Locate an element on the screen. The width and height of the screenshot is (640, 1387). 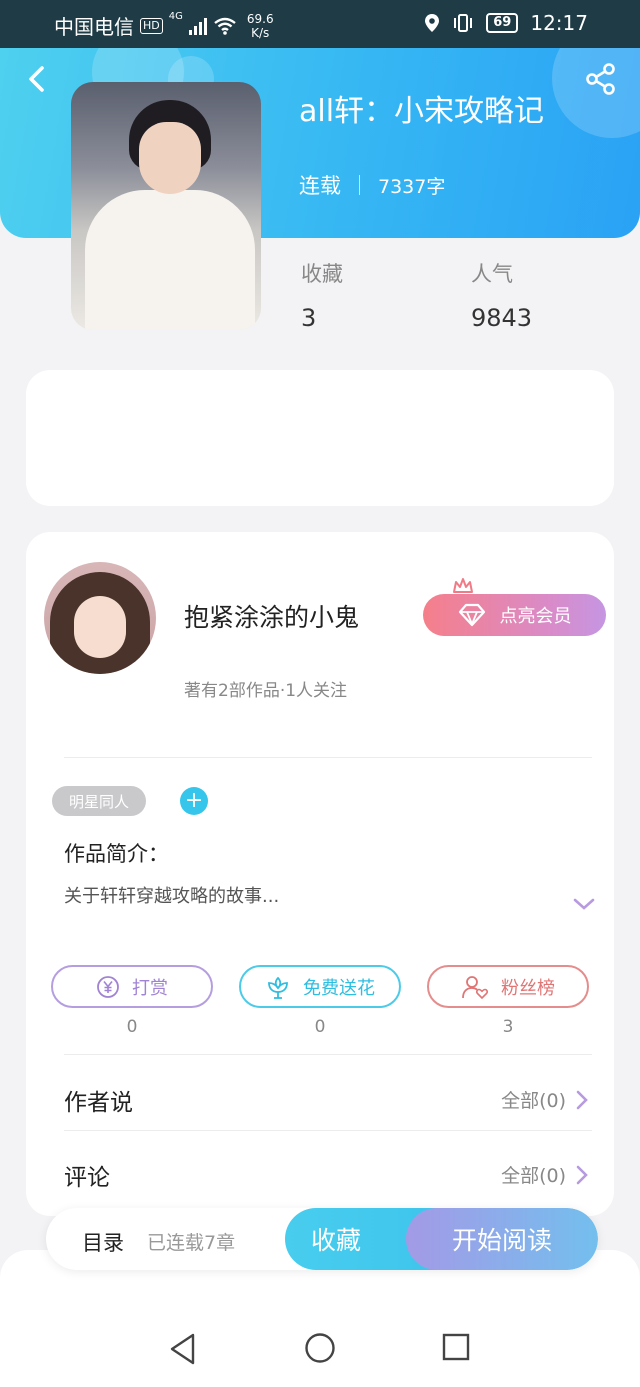
word-count: 7337字 is located at coordinates (412, 186).